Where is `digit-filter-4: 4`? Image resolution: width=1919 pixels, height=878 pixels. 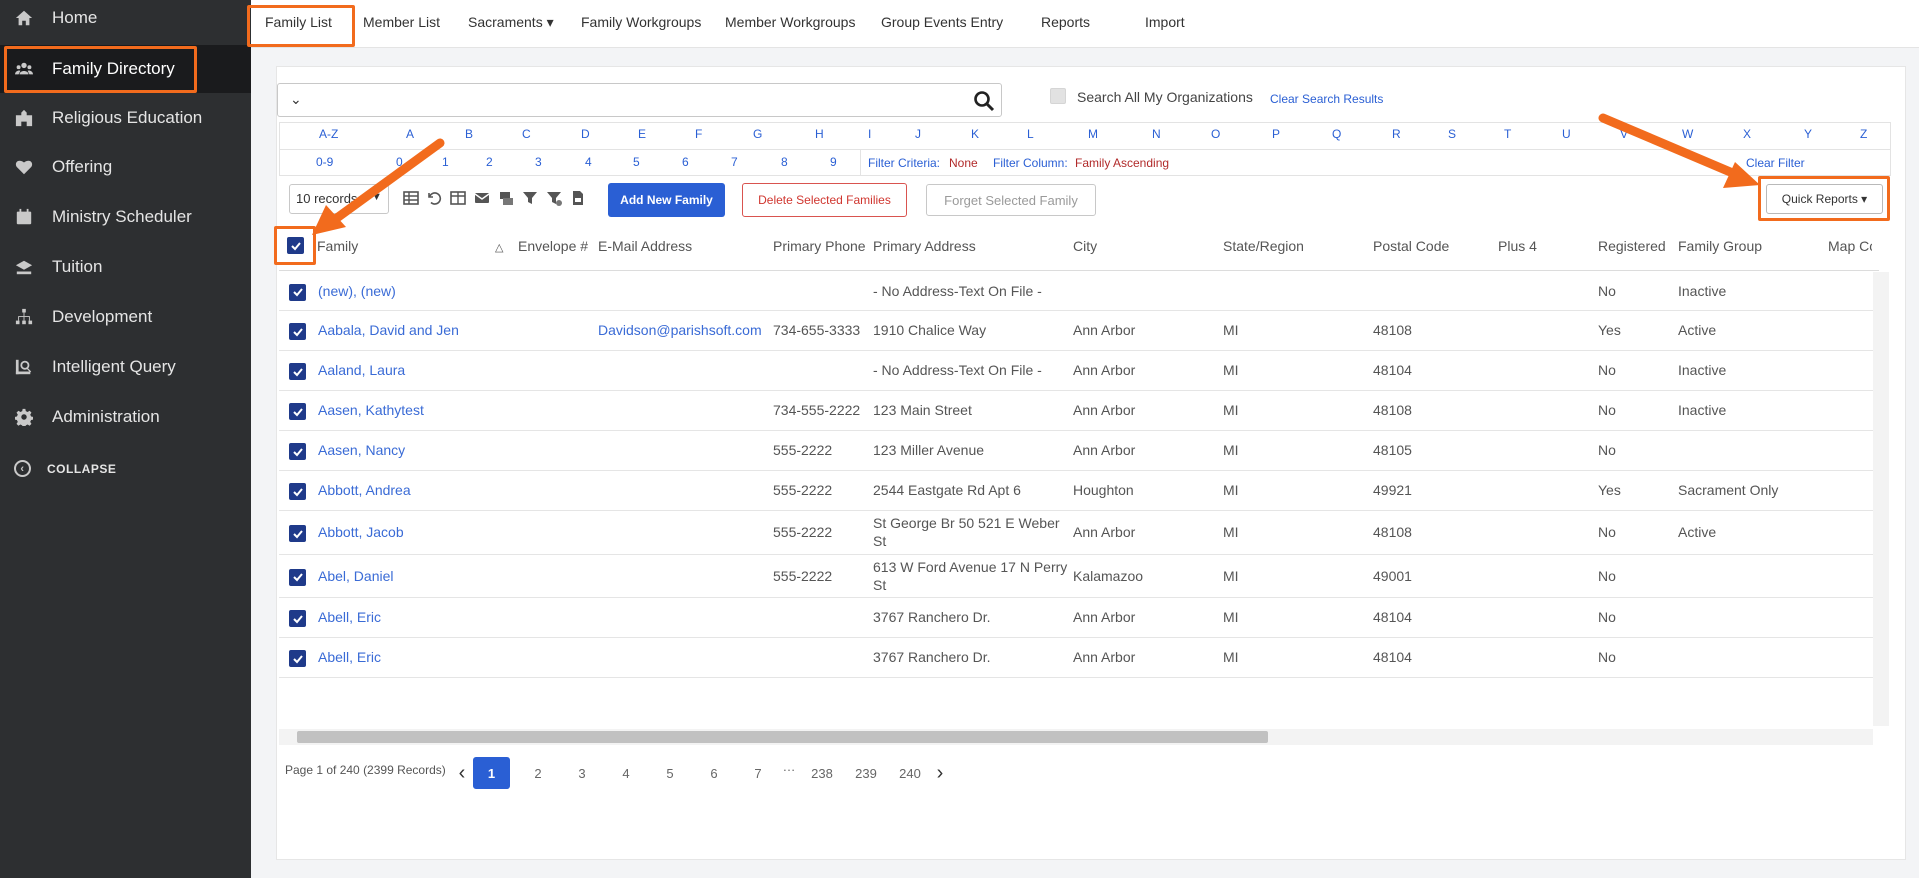 digit-filter-4: 4 is located at coordinates (588, 162).